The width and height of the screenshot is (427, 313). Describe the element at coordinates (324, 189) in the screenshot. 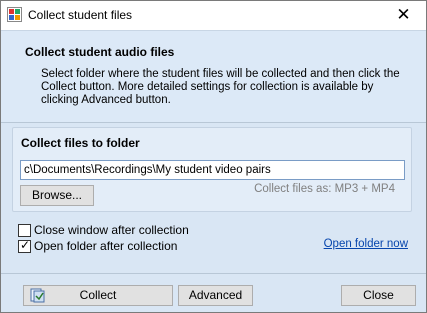

I see `collect-format-text: Collect files as: MP3 + MP4` at that location.